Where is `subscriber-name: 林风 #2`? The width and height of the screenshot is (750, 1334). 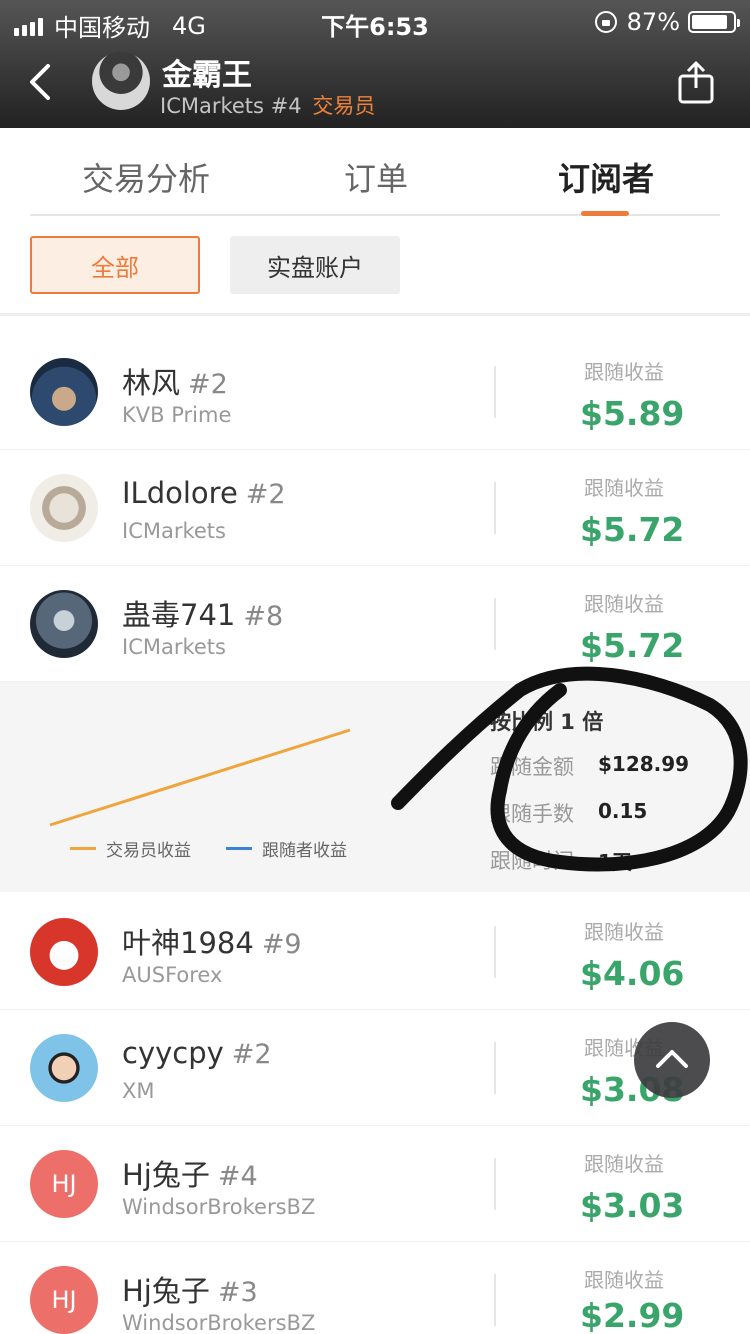 subscriber-name: 林风 #2 is located at coordinates (175, 383).